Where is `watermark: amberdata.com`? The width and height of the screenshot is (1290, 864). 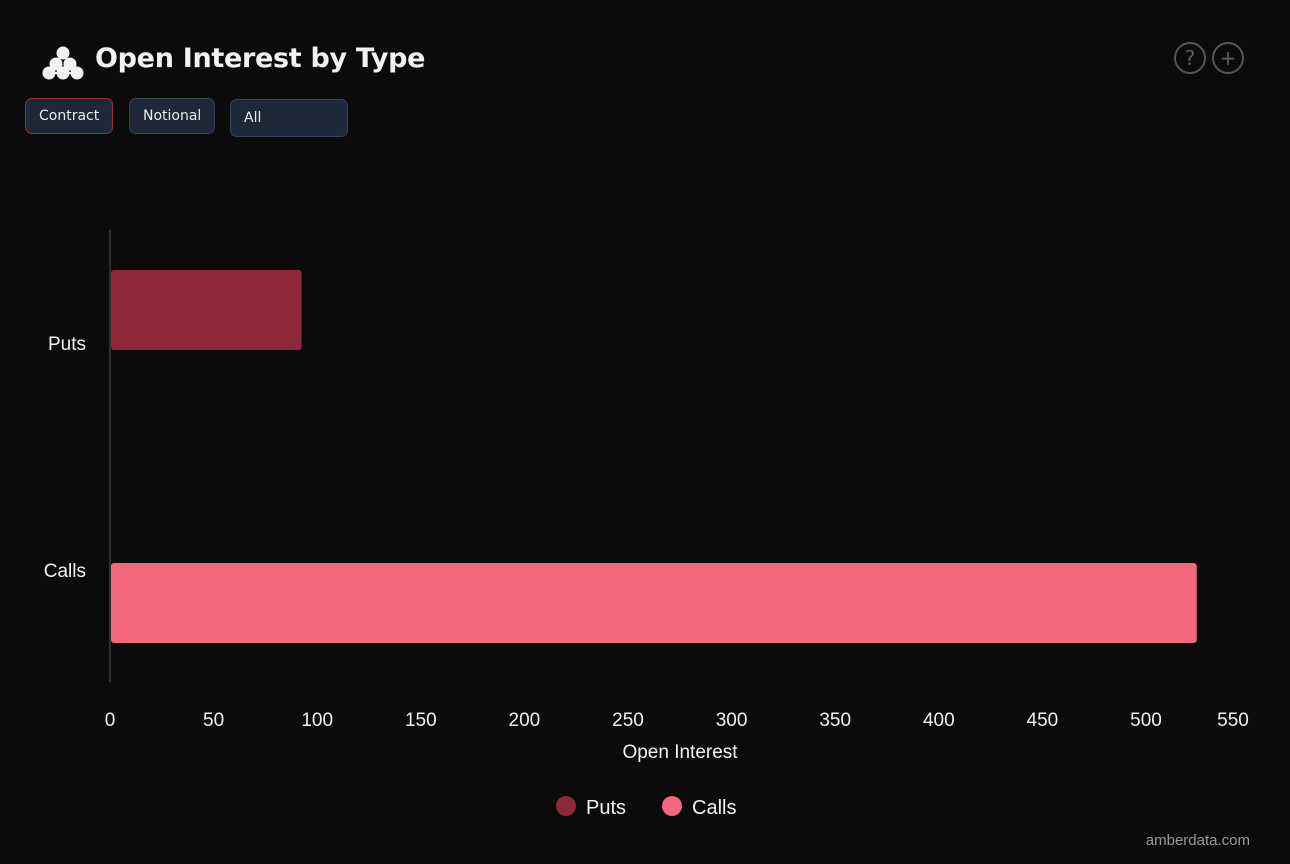 watermark: amberdata.com is located at coordinates (1197, 840).